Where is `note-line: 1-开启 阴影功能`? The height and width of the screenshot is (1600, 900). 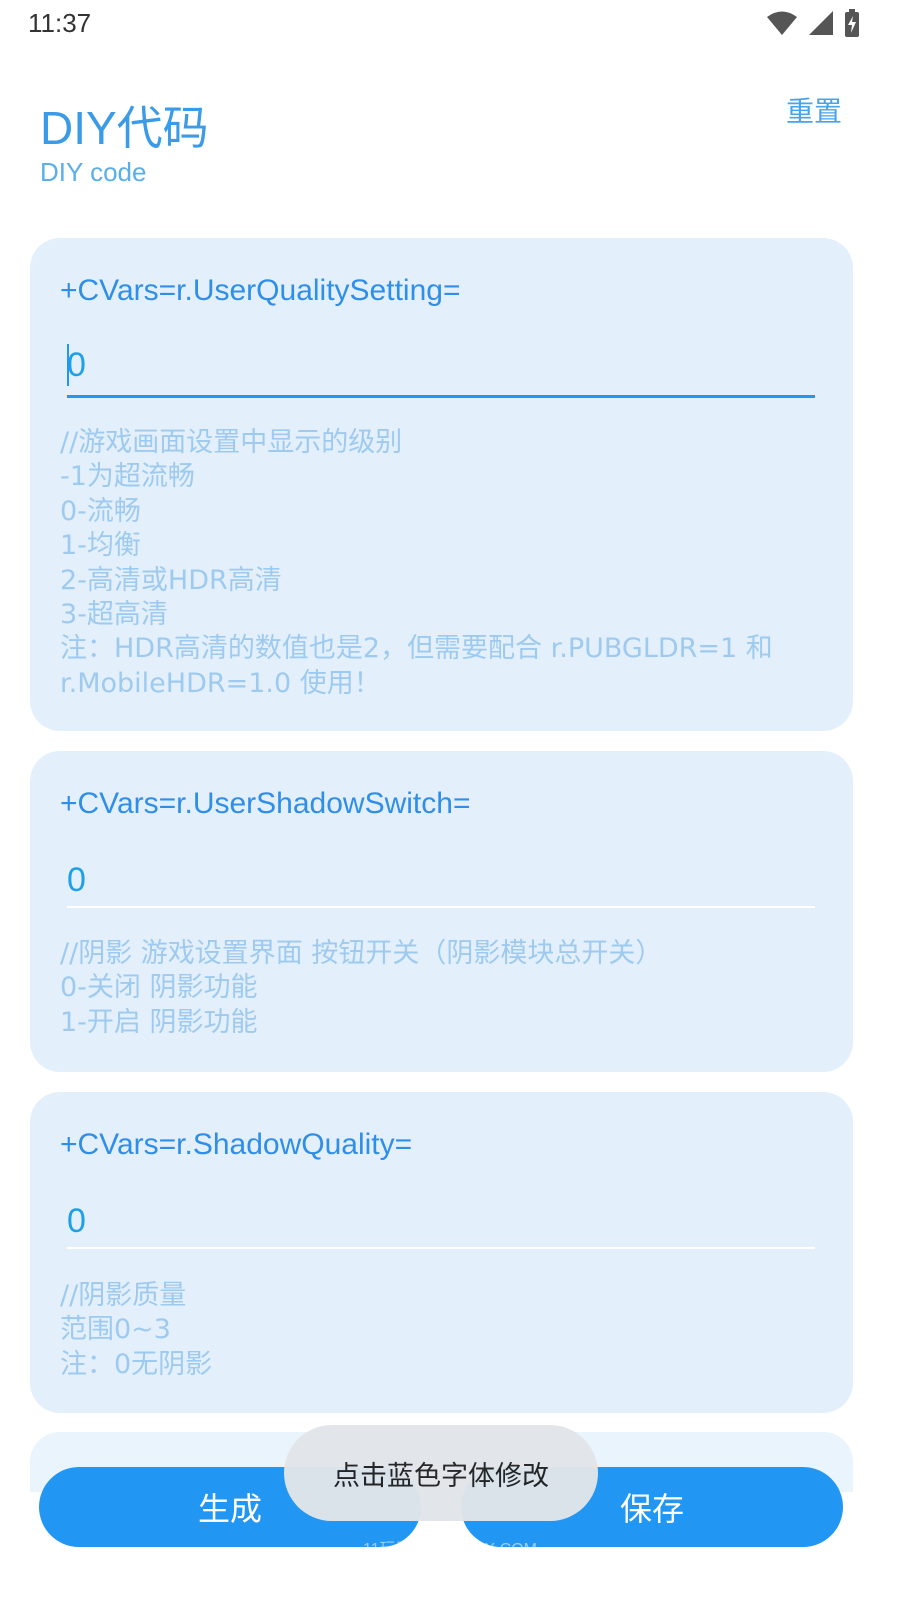 note-line: 1-开启 阴影功能 is located at coordinates (159, 1022).